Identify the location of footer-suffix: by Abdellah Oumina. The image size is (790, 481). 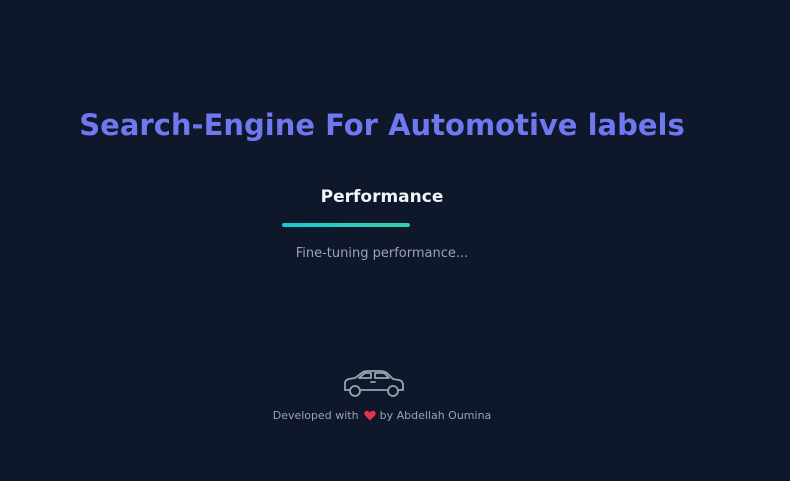
(435, 415).